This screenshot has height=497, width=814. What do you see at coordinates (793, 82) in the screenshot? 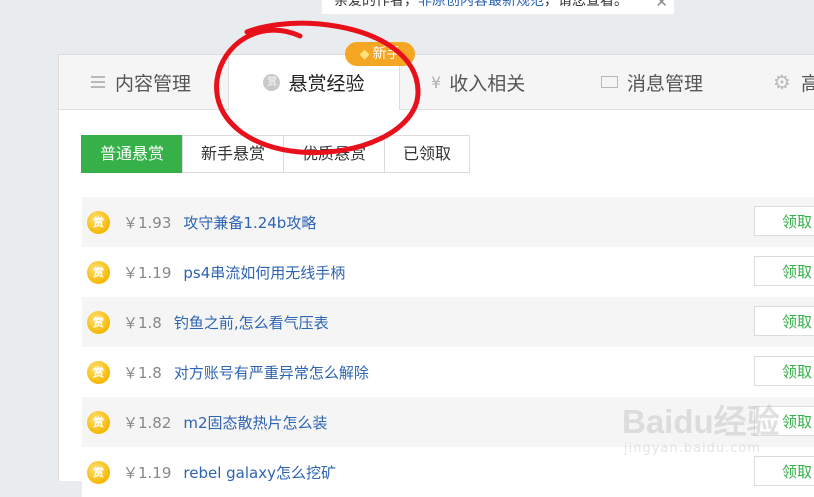
I see `tab-advanced: ⚙ 高` at bounding box center [793, 82].